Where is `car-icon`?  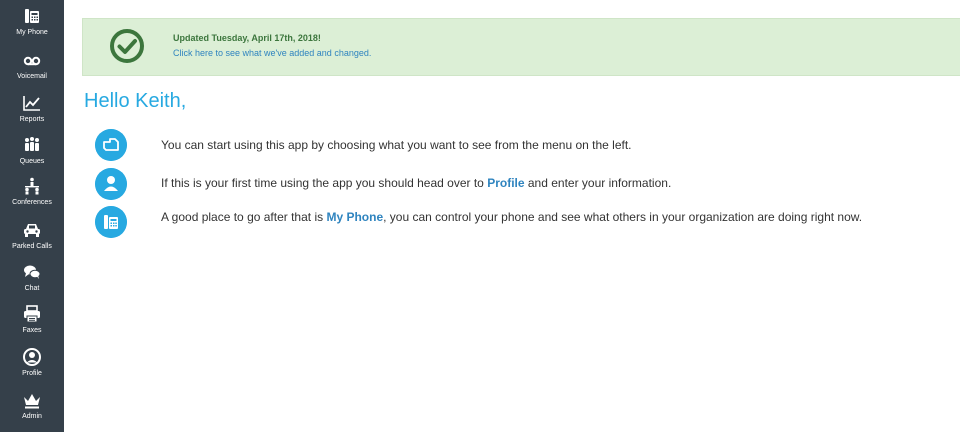 car-icon is located at coordinates (32, 230).